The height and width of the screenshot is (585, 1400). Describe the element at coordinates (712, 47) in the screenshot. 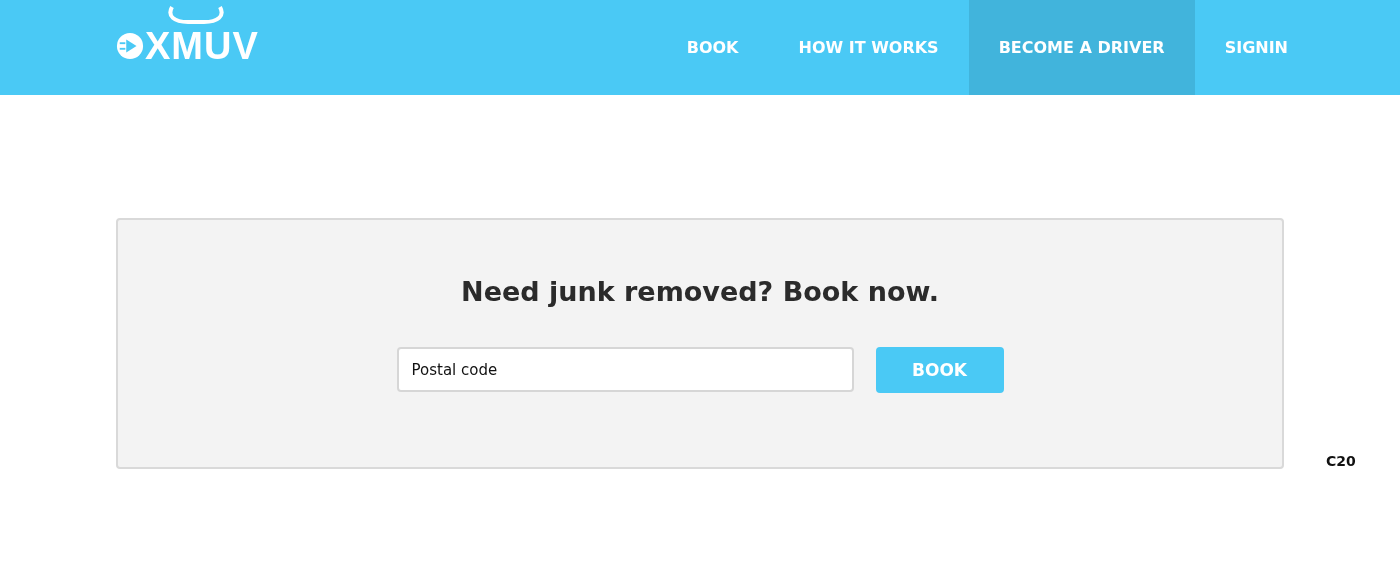

I see `nav-link: BOOK` at that location.